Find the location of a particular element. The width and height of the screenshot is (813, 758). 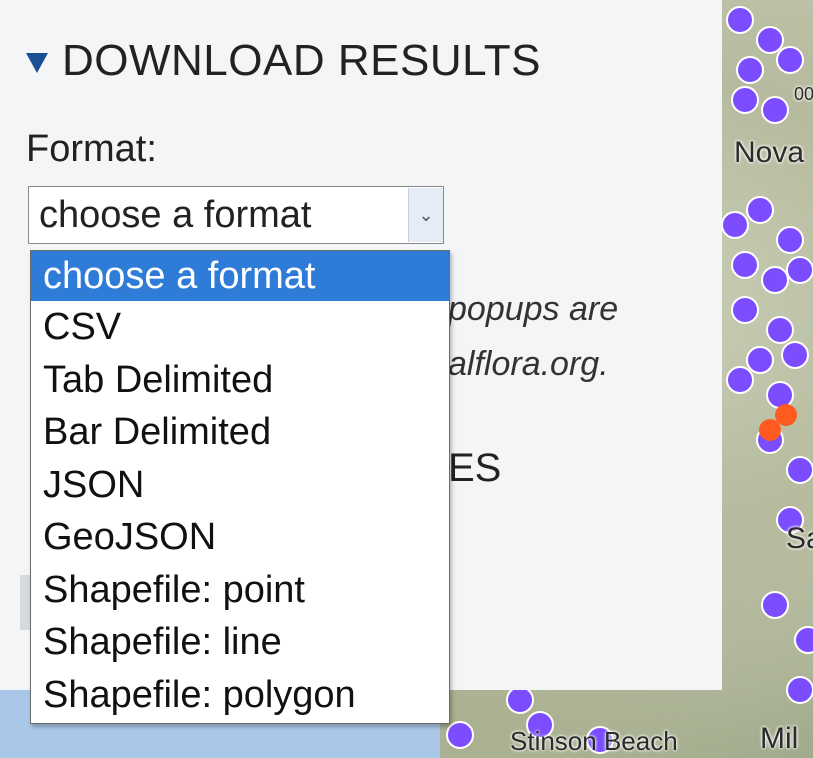

format-option: choose a format is located at coordinates (240, 276).